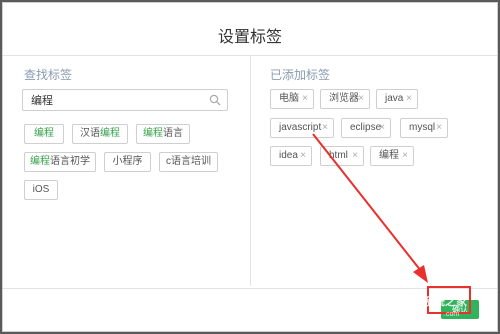 This screenshot has height=334, width=500. I want to click on search-icon, so click(215, 100).